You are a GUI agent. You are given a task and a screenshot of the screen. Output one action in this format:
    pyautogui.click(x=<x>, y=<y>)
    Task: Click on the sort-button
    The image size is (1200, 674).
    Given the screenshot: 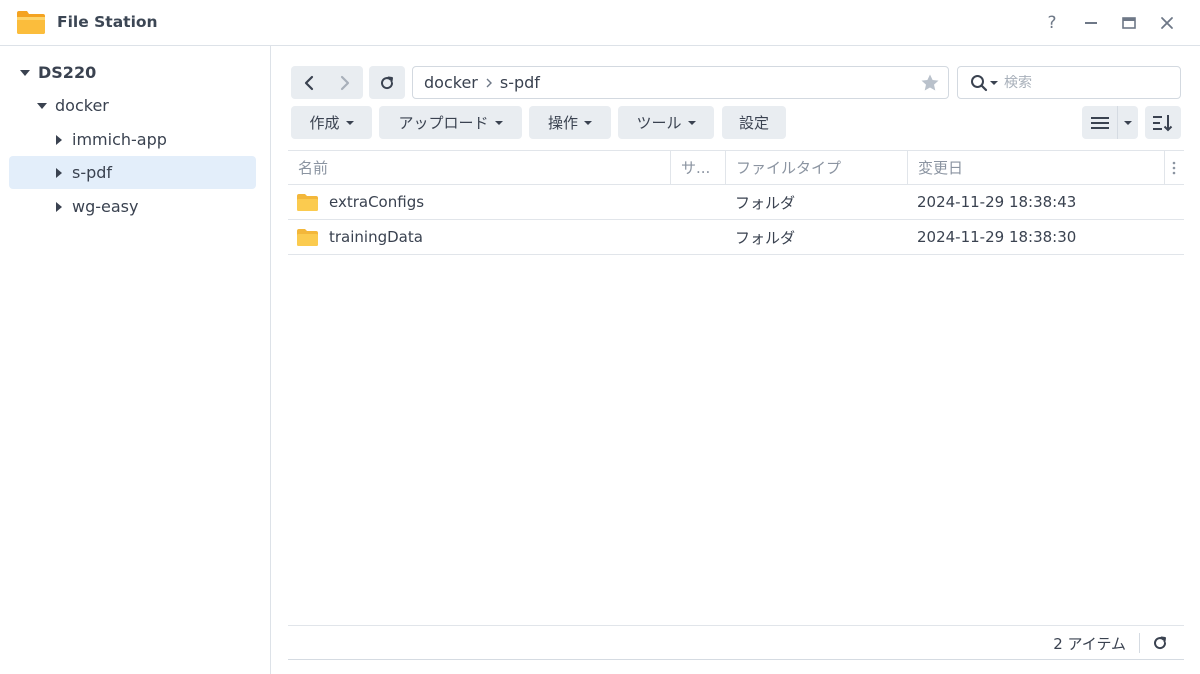 What is the action you would take?
    pyautogui.click(x=1163, y=122)
    